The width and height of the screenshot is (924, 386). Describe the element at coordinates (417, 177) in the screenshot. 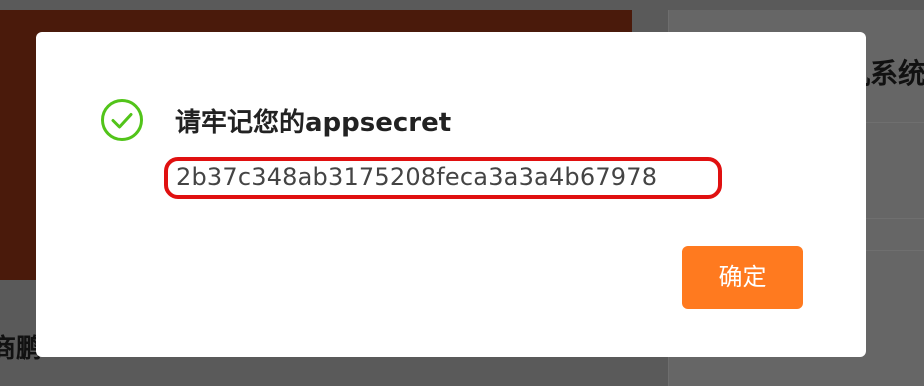

I see `appsecret-value: 2b37c348ab3175208feca3a3a4b67978` at that location.